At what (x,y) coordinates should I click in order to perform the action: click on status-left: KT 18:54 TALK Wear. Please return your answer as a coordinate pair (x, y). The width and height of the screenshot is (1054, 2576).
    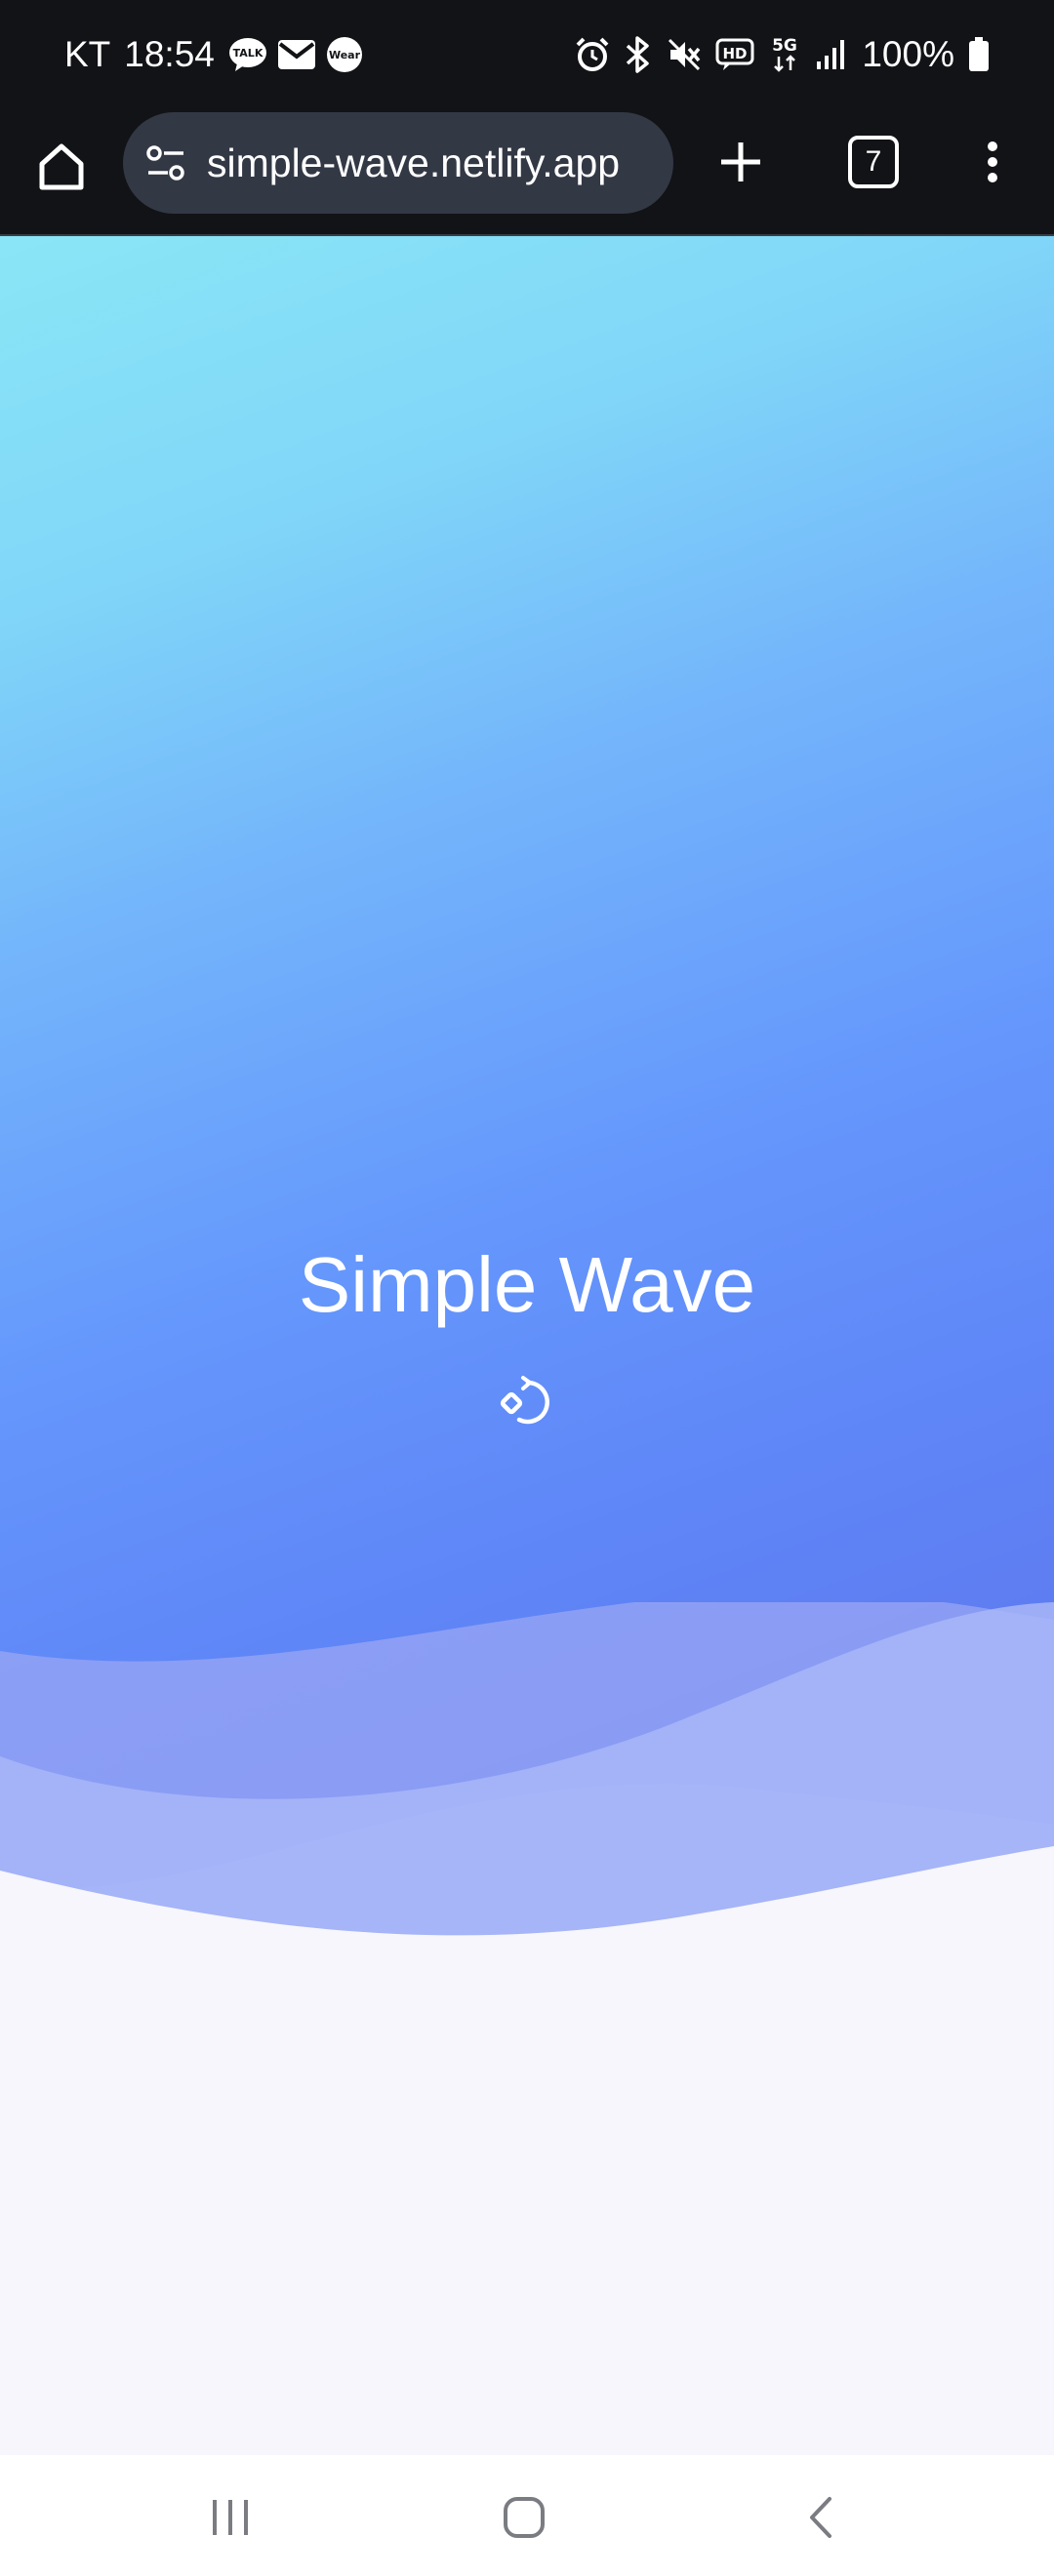
    Looking at the image, I should click on (218, 54).